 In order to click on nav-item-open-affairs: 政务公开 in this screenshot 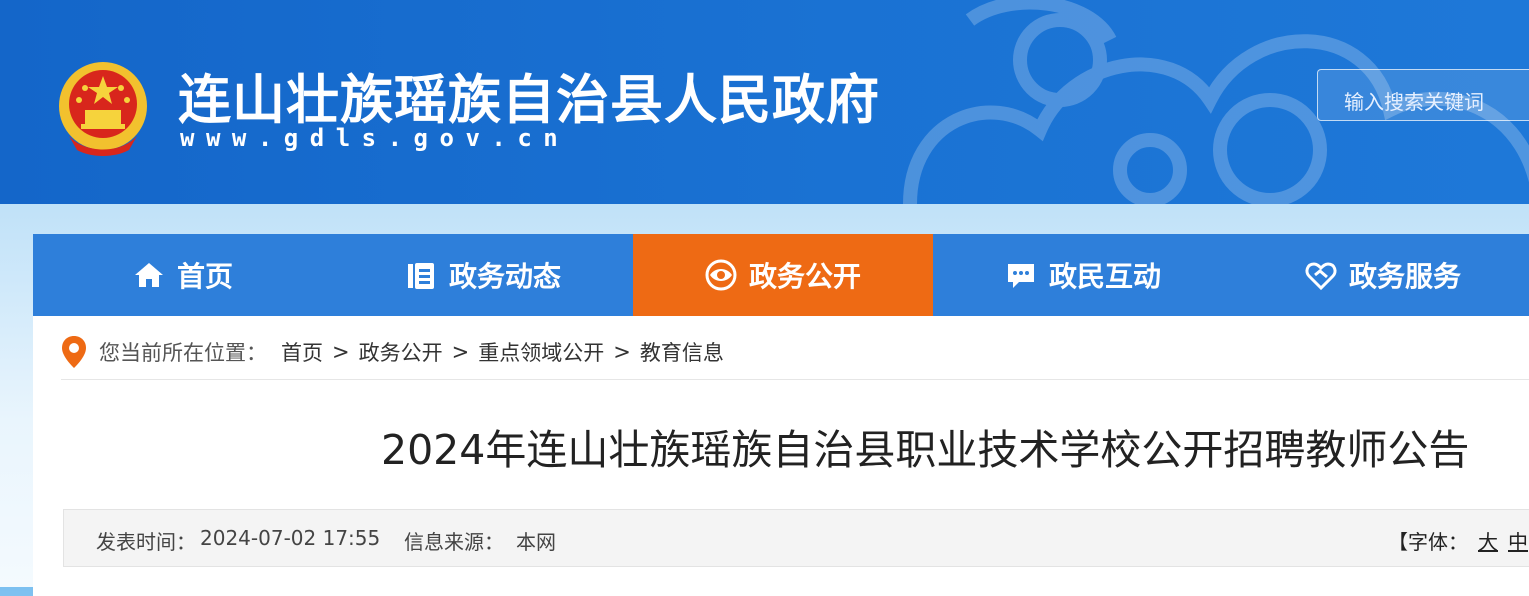, I will do `click(783, 275)`.